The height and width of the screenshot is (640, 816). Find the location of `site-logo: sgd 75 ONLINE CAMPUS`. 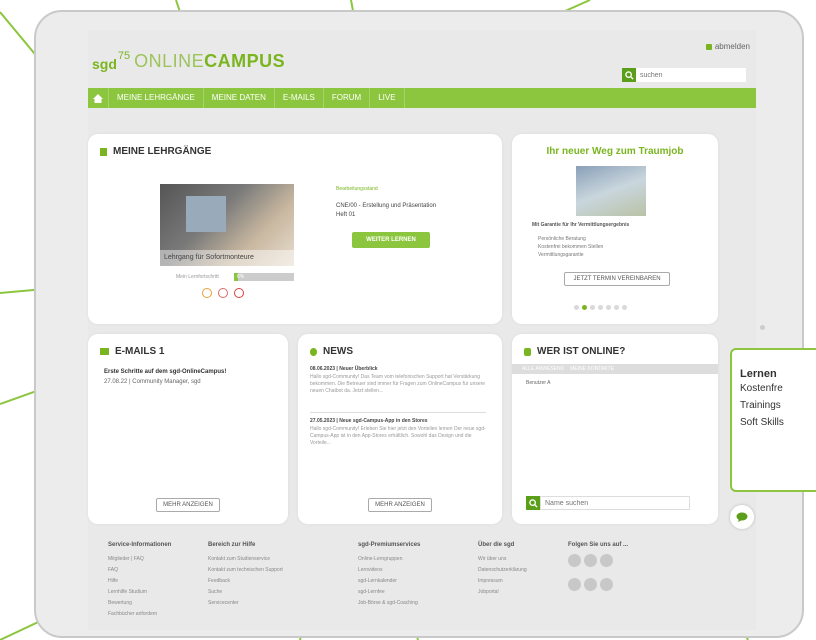

site-logo: sgd 75 ONLINE CAMPUS is located at coordinates (188, 61).